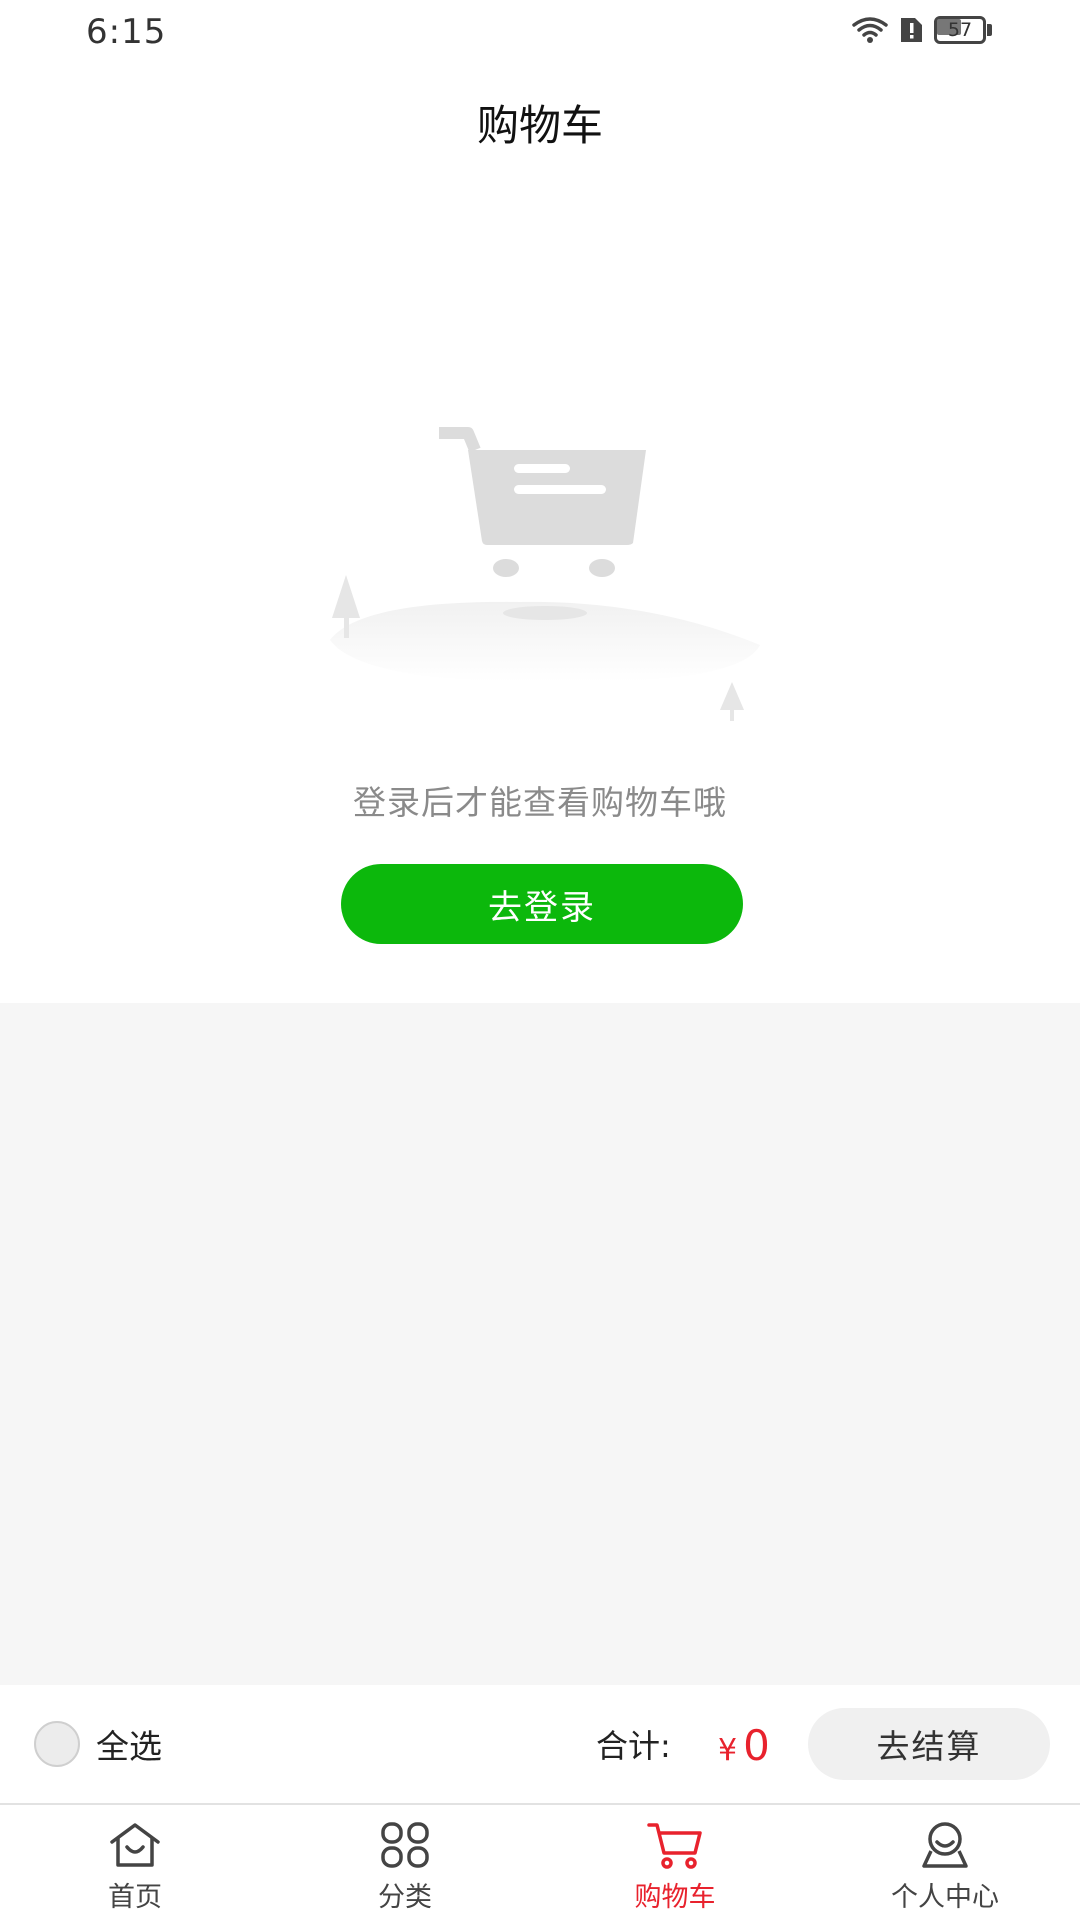 Image resolution: width=1080 pixels, height=1920 pixels. I want to click on empty-cart-message: 登录后才能查看购物车哦, so click(540, 802).